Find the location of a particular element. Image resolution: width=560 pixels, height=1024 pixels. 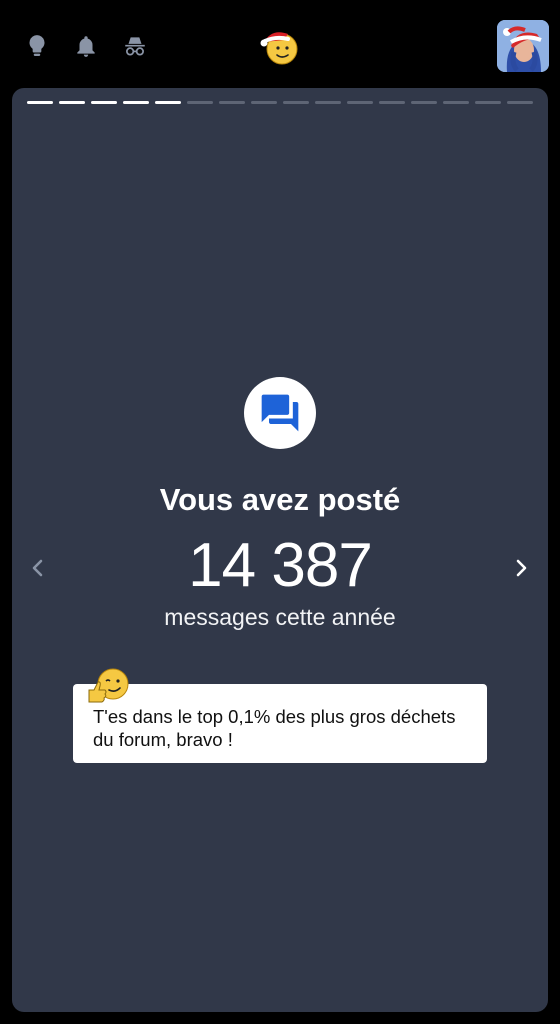

subtitle: messages cette année is located at coordinates (280, 617).